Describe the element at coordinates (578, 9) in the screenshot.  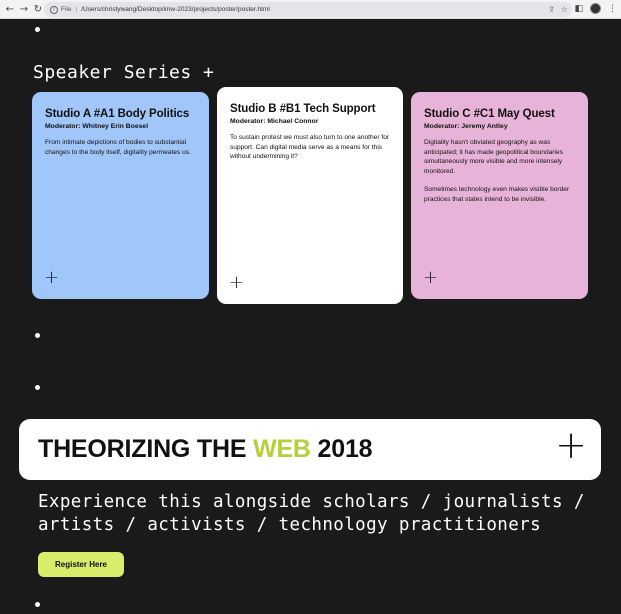
I see `side-panel-icon: ◧` at that location.